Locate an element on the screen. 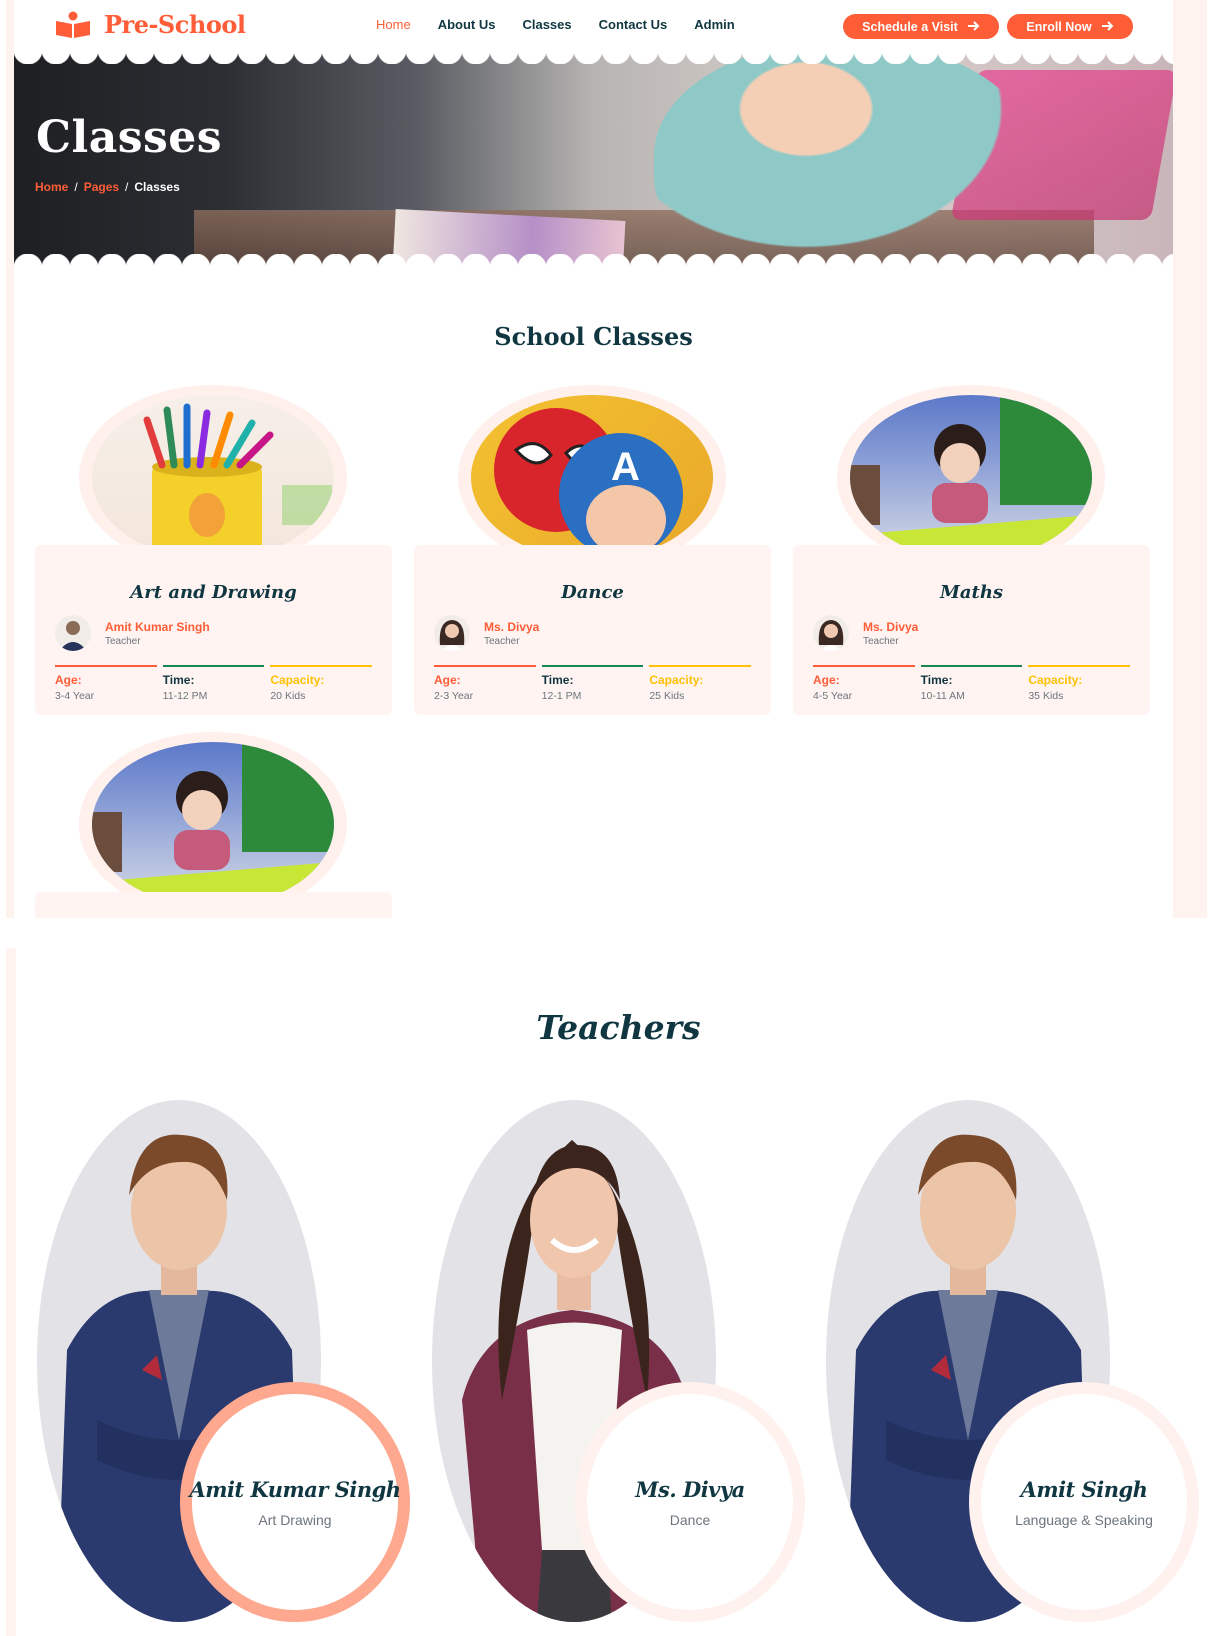 The image size is (1209, 1636). teacher-info-circle: Amit Kumar Singh Art Drawing is located at coordinates (295, 1502).